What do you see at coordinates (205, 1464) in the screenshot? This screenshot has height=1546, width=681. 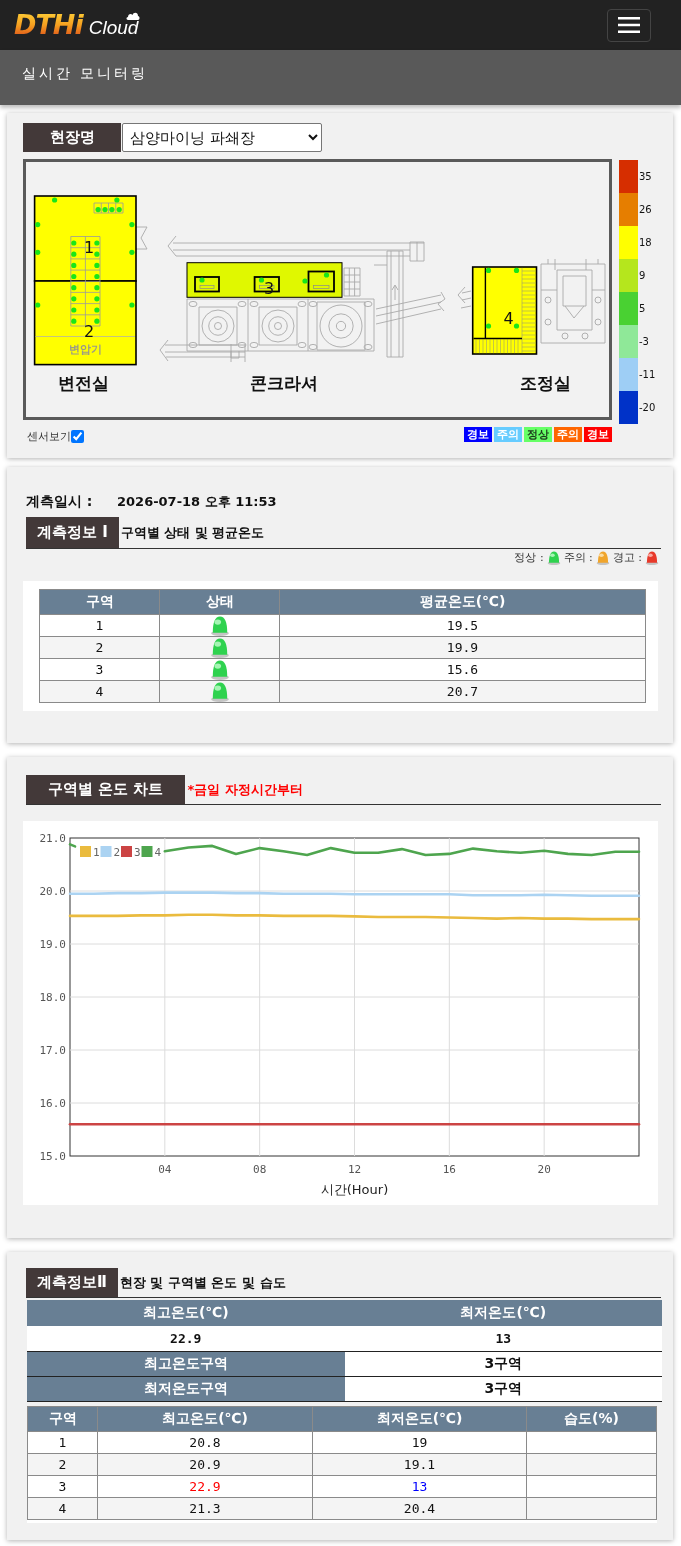 I see `table-cell: 20.9` at bounding box center [205, 1464].